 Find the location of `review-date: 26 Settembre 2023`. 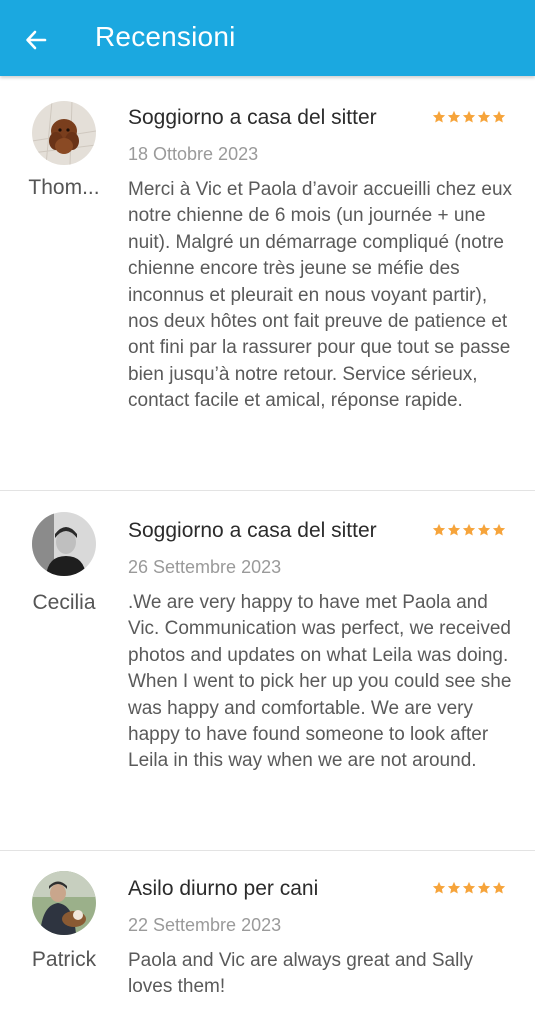

review-date: 26 Settembre 2023 is located at coordinates (205, 567).